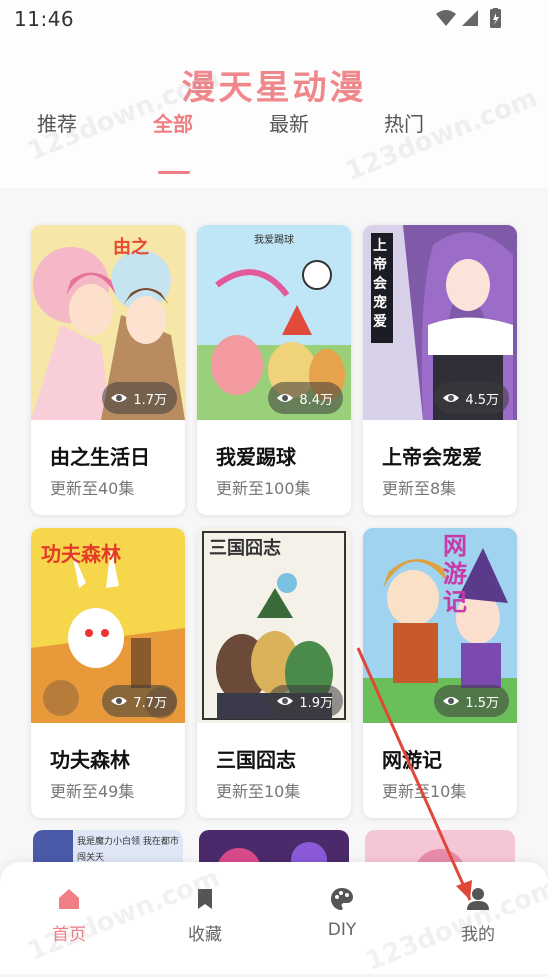 This screenshot has width=548, height=977. I want to click on comic-episodes: 更新至8集, so click(419, 488).